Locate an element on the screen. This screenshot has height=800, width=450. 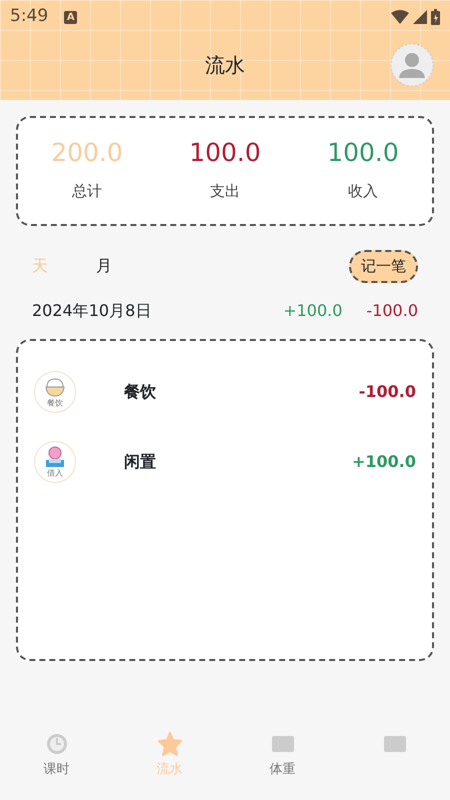
nav-tab: 课时 is located at coordinates (57, 755).